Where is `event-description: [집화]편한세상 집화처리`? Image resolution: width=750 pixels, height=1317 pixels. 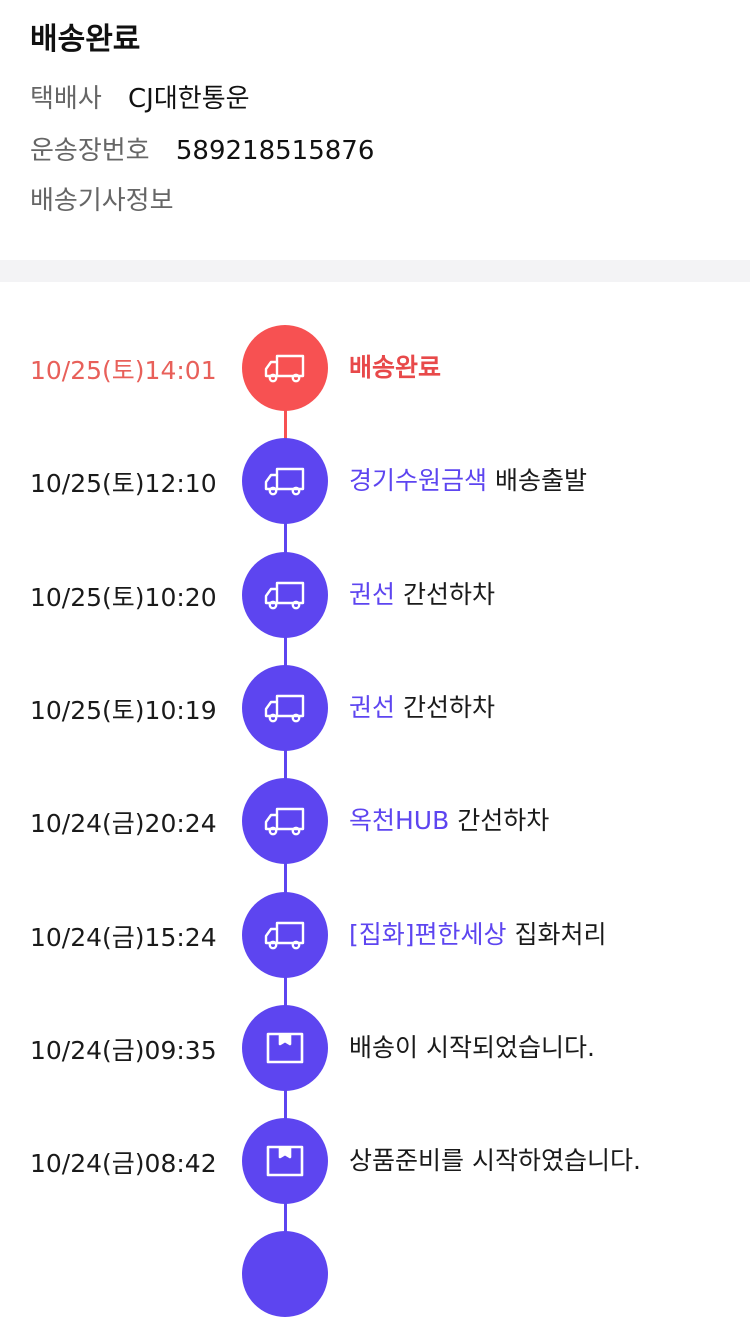 event-description: [집화]편한세상 집화처리 is located at coordinates (477, 933).